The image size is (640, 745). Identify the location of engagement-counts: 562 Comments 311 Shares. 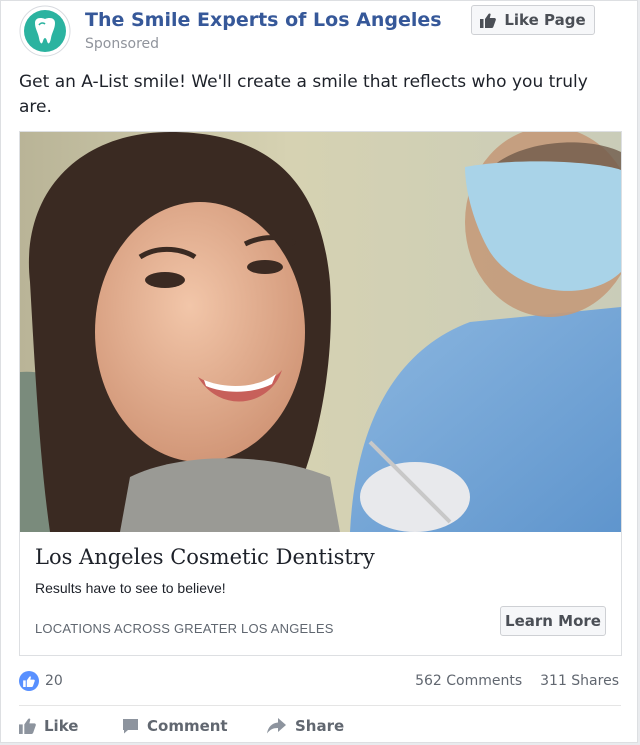
(517, 681).